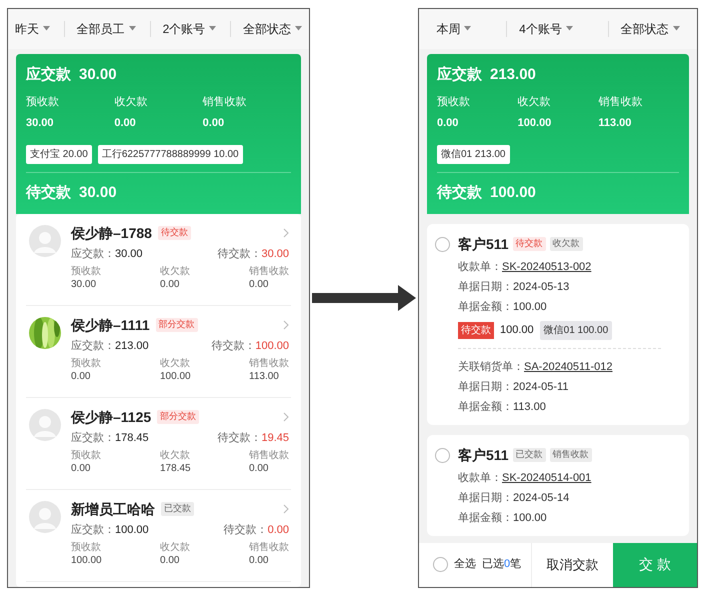 The width and height of the screenshot is (703, 595). What do you see at coordinates (132, 438) in the screenshot?
I see `due-amount: 178.45` at bounding box center [132, 438].